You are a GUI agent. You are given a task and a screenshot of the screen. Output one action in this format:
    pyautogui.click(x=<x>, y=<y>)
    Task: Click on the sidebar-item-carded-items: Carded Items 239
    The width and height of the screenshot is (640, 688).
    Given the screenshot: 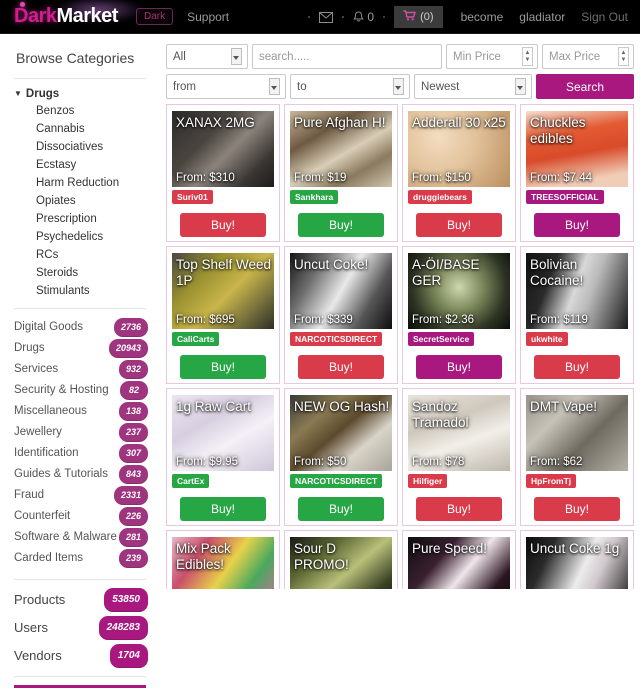 What is the action you would take?
    pyautogui.click(x=80, y=558)
    